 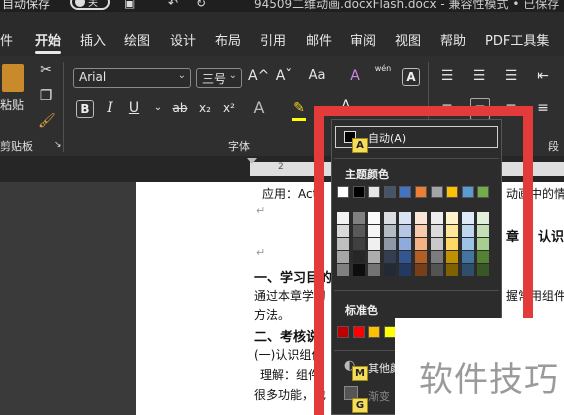 What do you see at coordinates (158, 108) in the screenshot?
I see `underline-dropdown-icon: ⌄` at bounding box center [158, 108].